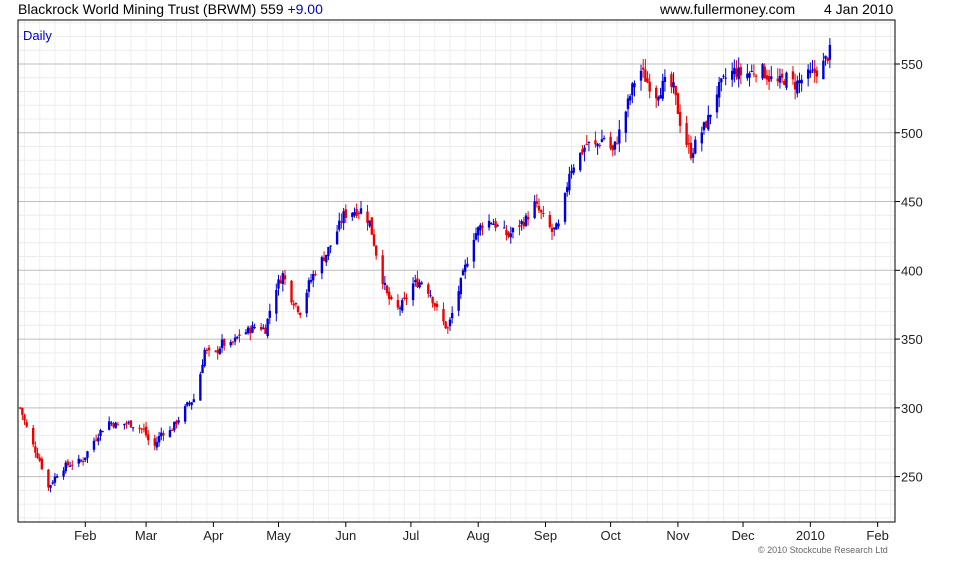 This screenshot has height=565, width=980. Describe the element at coordinates (912, 408) in the screenshot. I see `y-tick-label: 300` at that location.